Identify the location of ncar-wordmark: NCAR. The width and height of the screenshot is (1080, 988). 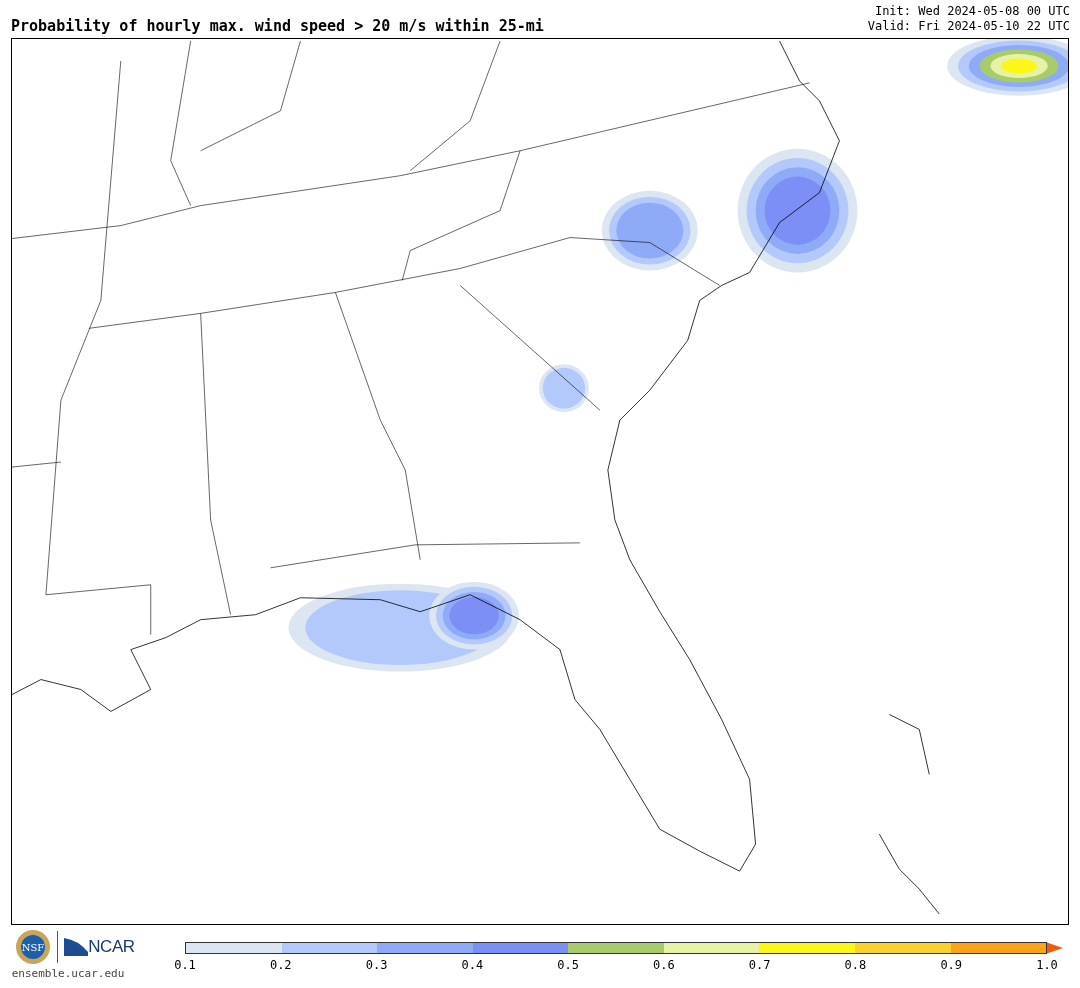
(111, 947).